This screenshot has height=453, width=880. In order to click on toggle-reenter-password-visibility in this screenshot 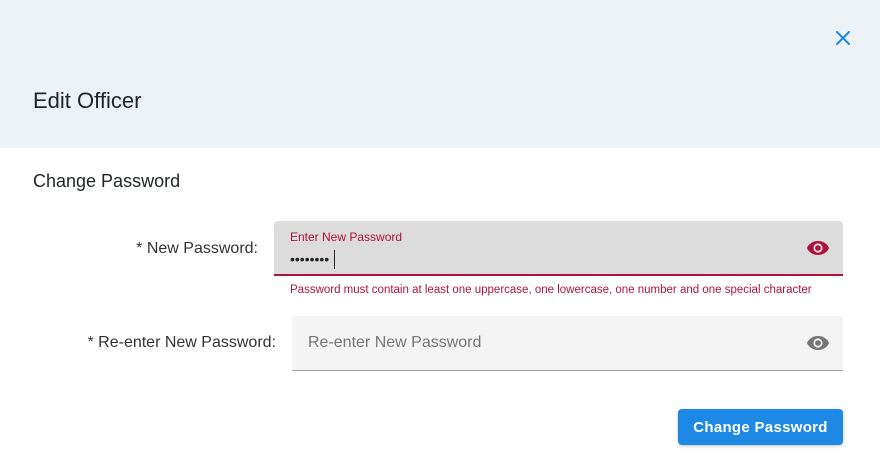, I will do `click(818, 343)`.